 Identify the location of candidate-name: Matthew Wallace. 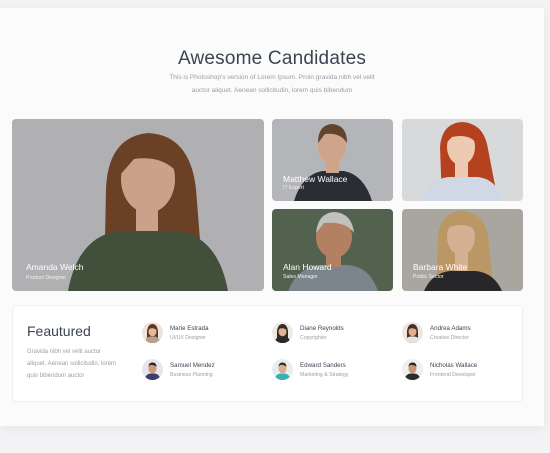
(315, 179).